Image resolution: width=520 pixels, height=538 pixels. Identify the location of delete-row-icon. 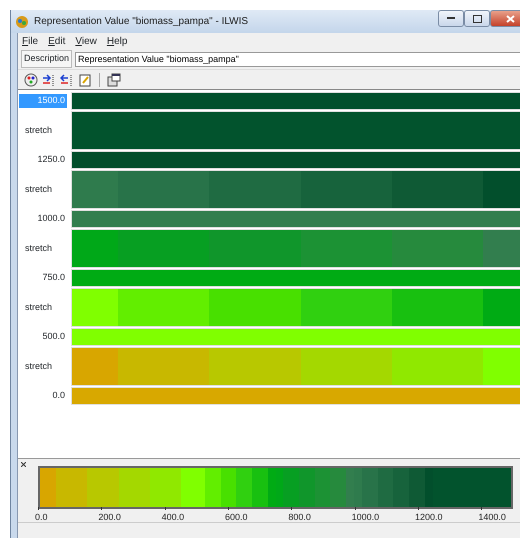
(67, 79).